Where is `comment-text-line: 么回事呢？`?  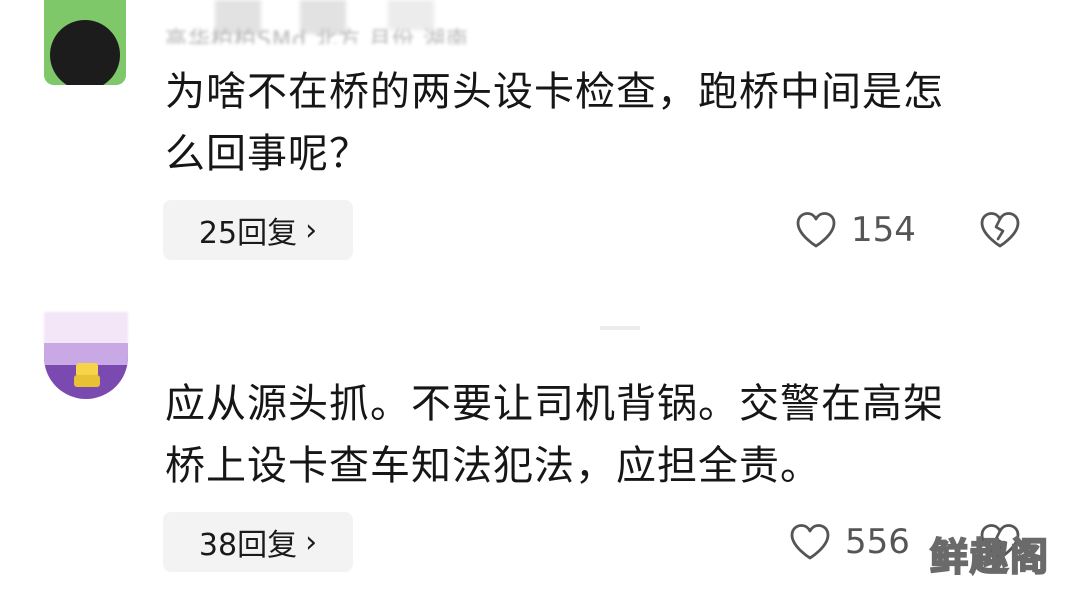 comment-text-line: 么回事呢？ is located at coordinates (267, 154).